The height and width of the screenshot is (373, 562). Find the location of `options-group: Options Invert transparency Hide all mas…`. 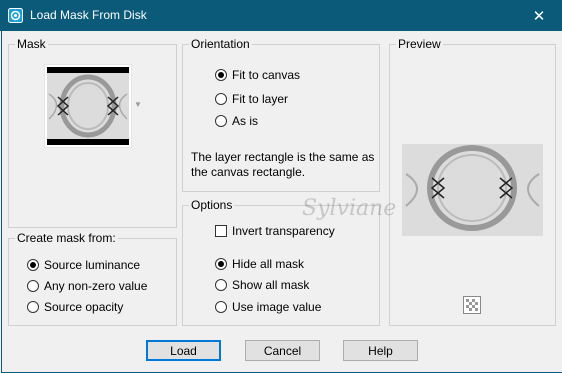

options-group: Options Invert transparency Hide all mas… is located at coordinates (281, 262).